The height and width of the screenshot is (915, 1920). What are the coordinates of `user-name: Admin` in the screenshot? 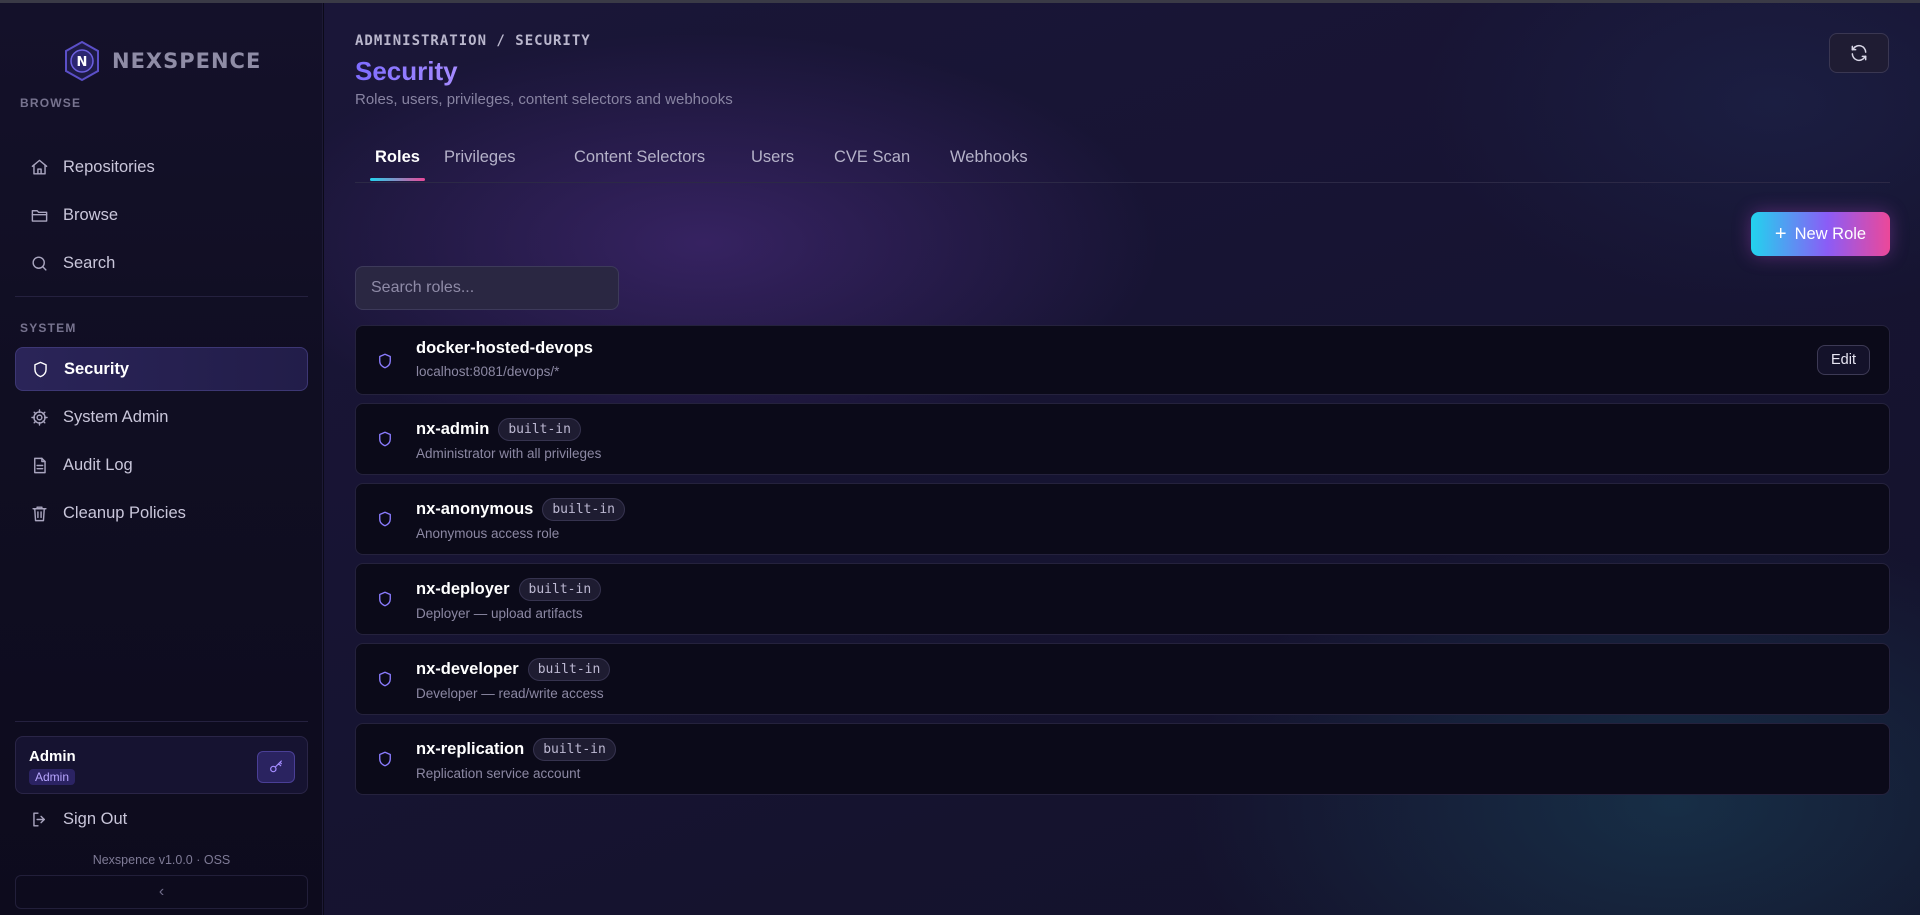 It's located at (52, 756).